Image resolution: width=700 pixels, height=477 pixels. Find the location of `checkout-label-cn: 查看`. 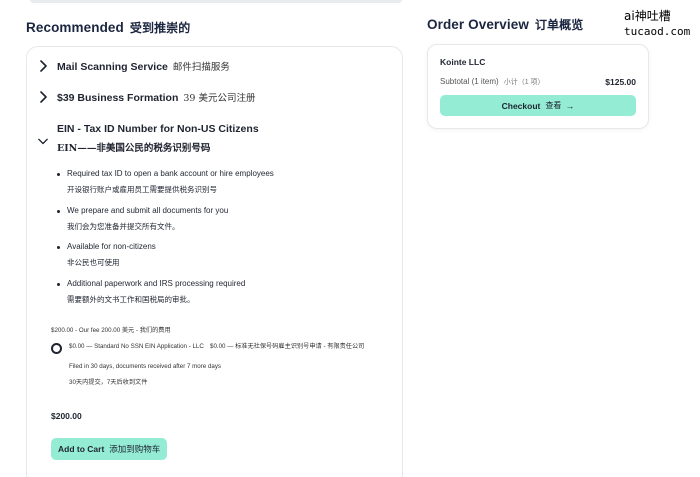

checkout-label-cn: 查看 is located at coordinates (553, 105).